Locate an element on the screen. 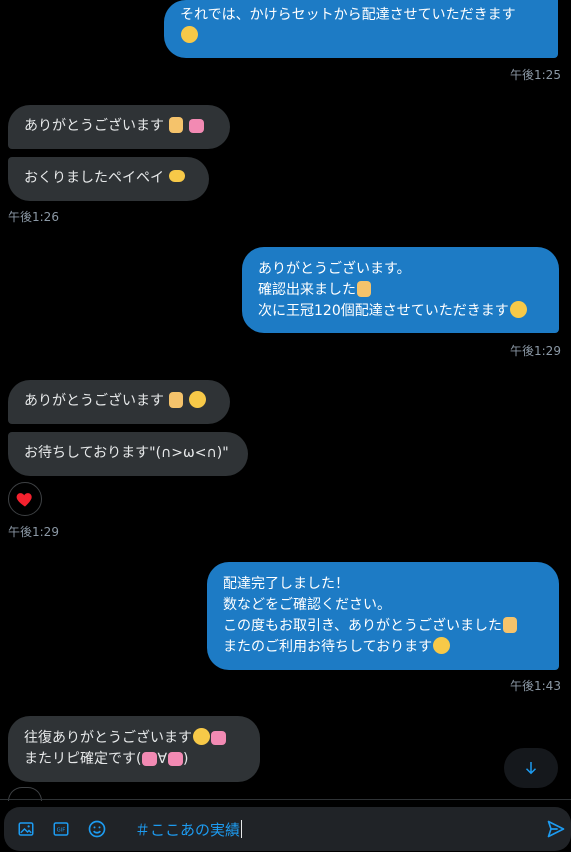 Image resolution: width=571 pixels, height=852 pixels. timestamp: 午後1:26 is located at coordinates (33, 217).